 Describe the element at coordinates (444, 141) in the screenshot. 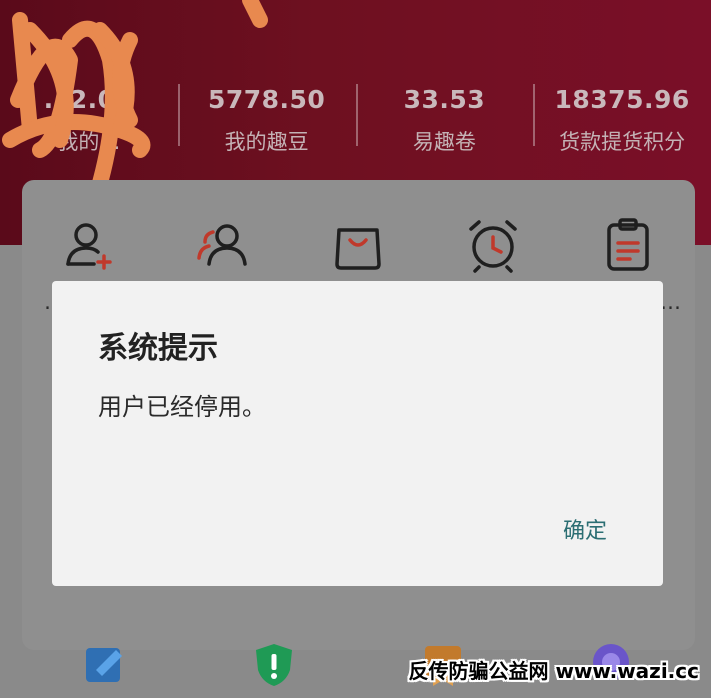

I see `stat-label: 易趣卷` at that location.